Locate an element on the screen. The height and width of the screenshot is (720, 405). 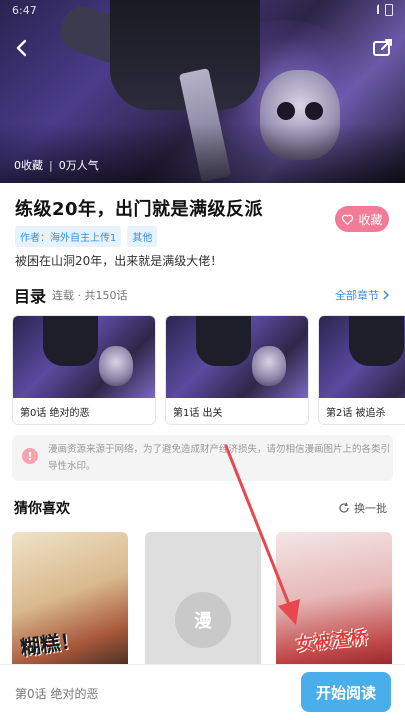
chapter-card: 第0话 绝对的恶 is located at coordinates (84, 370).